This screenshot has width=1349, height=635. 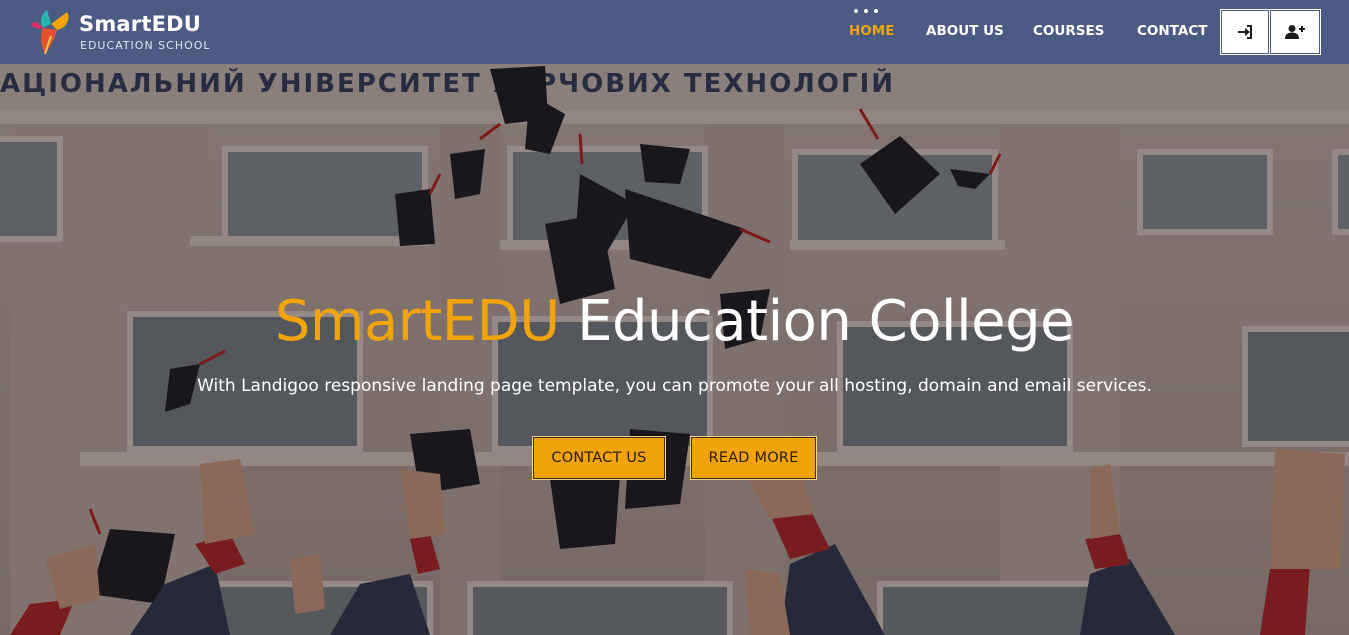 I want to click on nav-home-label: HOME, so click(x=872, y=31).